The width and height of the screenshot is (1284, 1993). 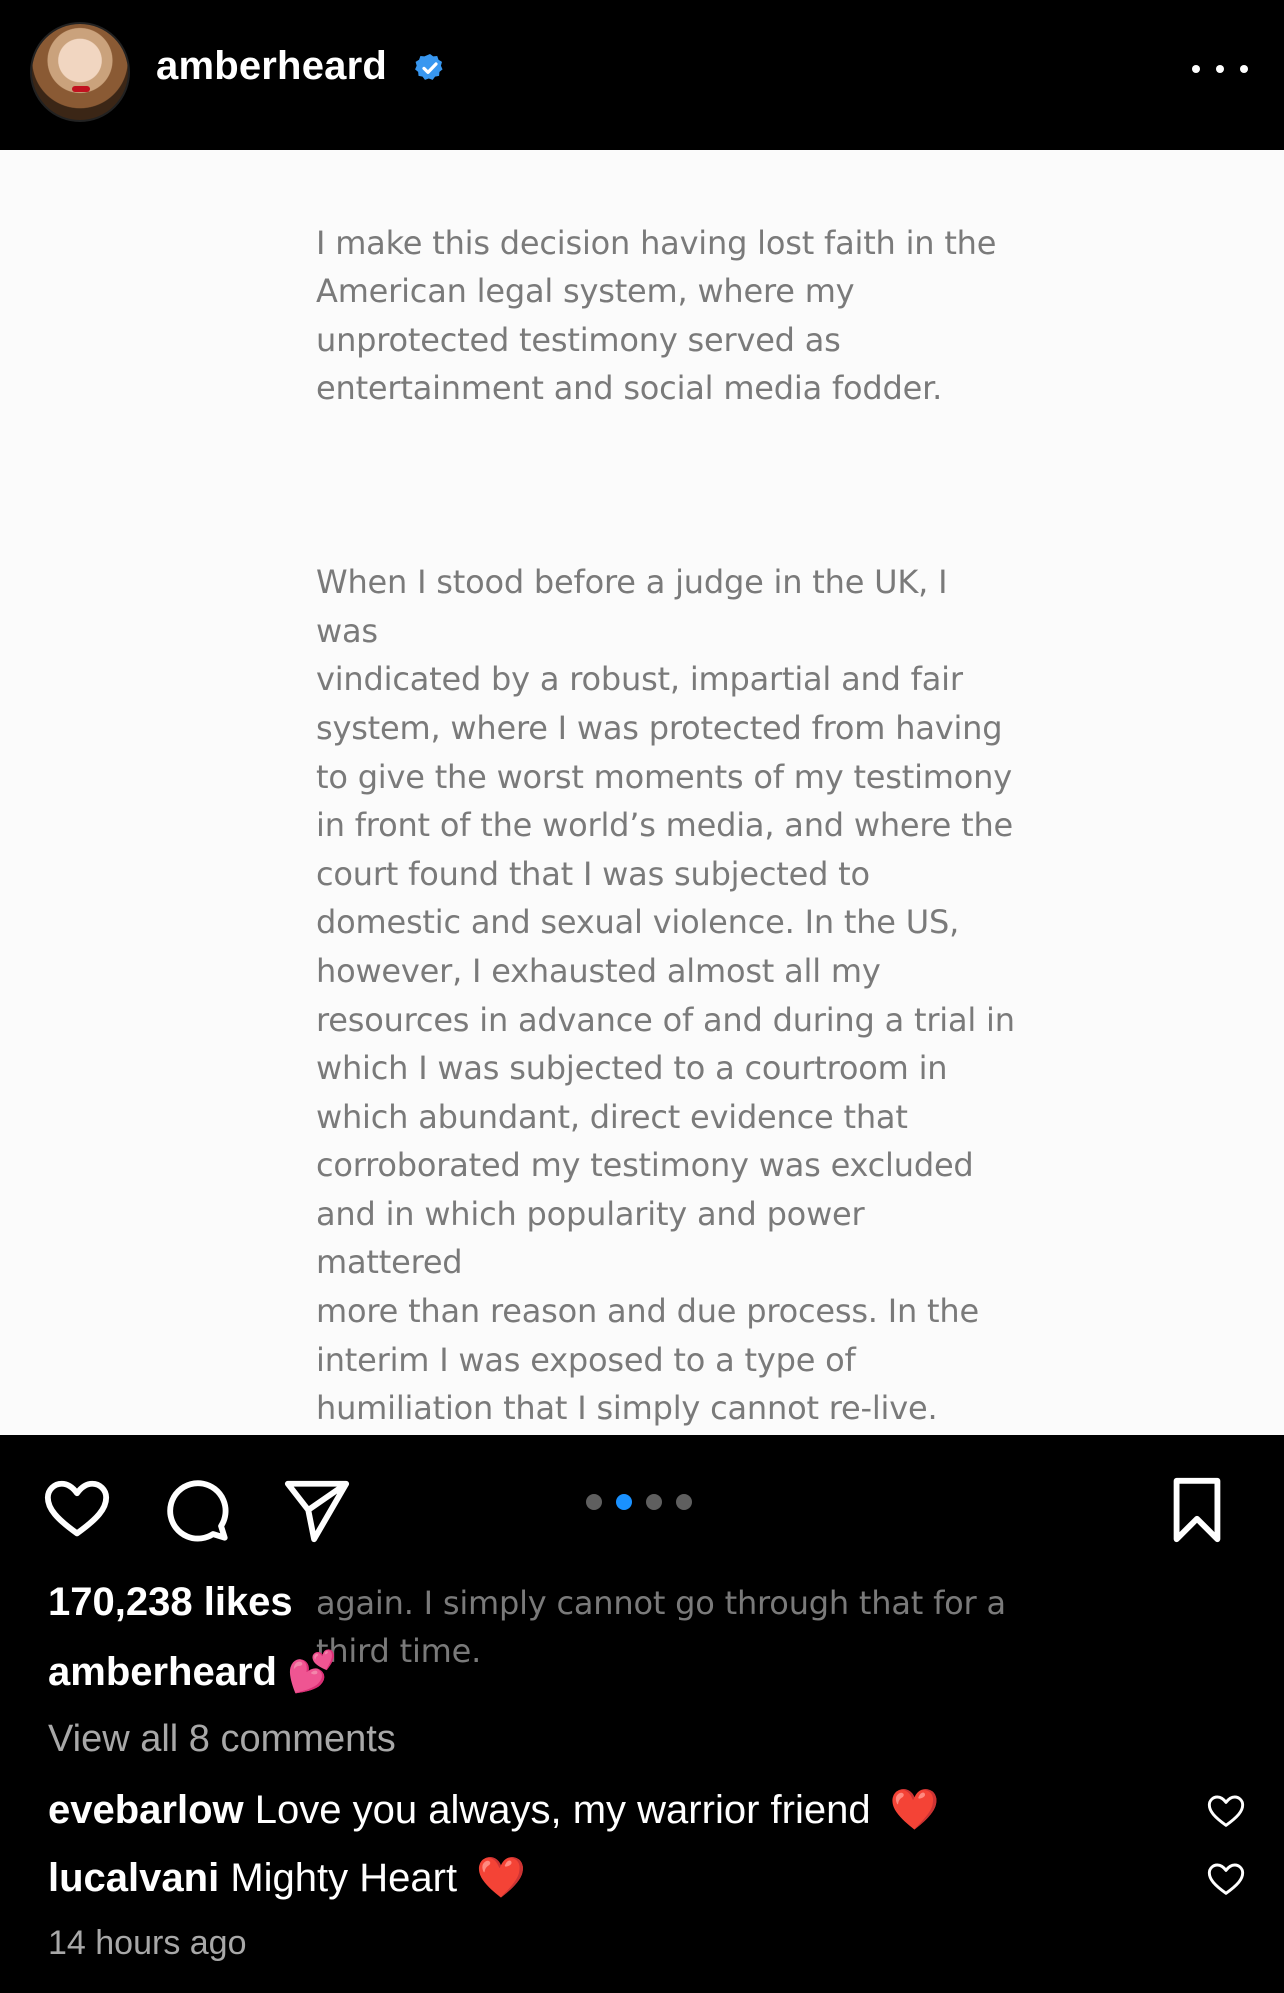 I want to click on post-username: amberheard, so click(x=271, y=66).